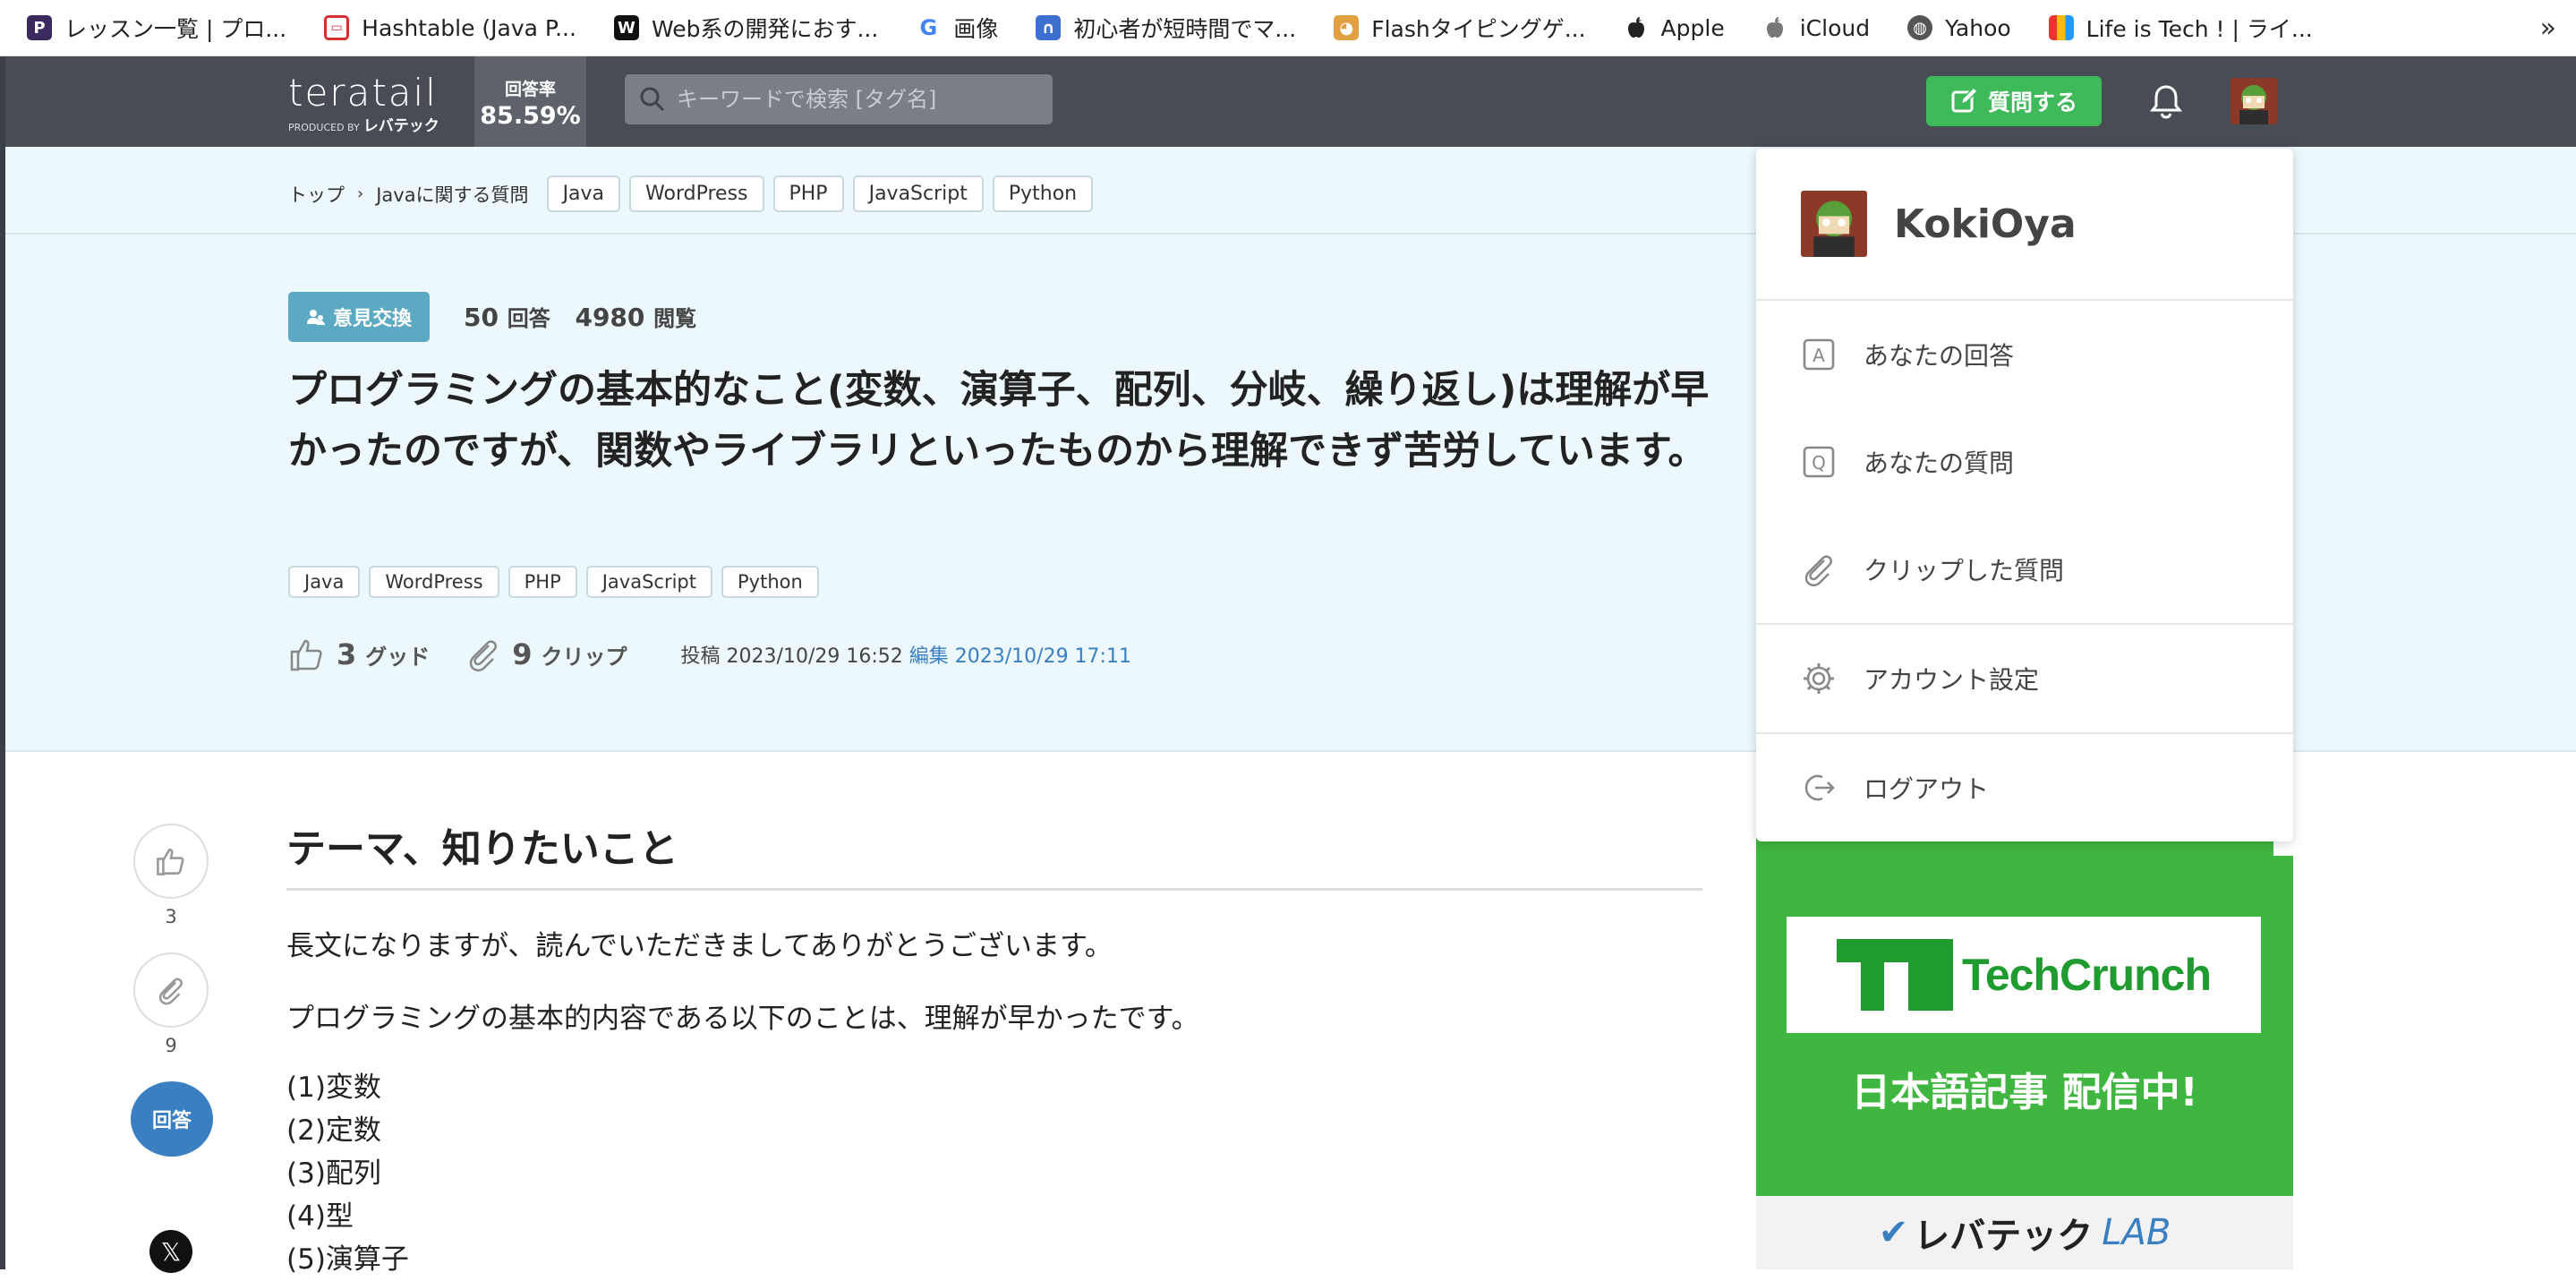 The height and width of the screenshot is (1281, 2576). I want to click on globe-icon: ◍, so click(1920, 27).